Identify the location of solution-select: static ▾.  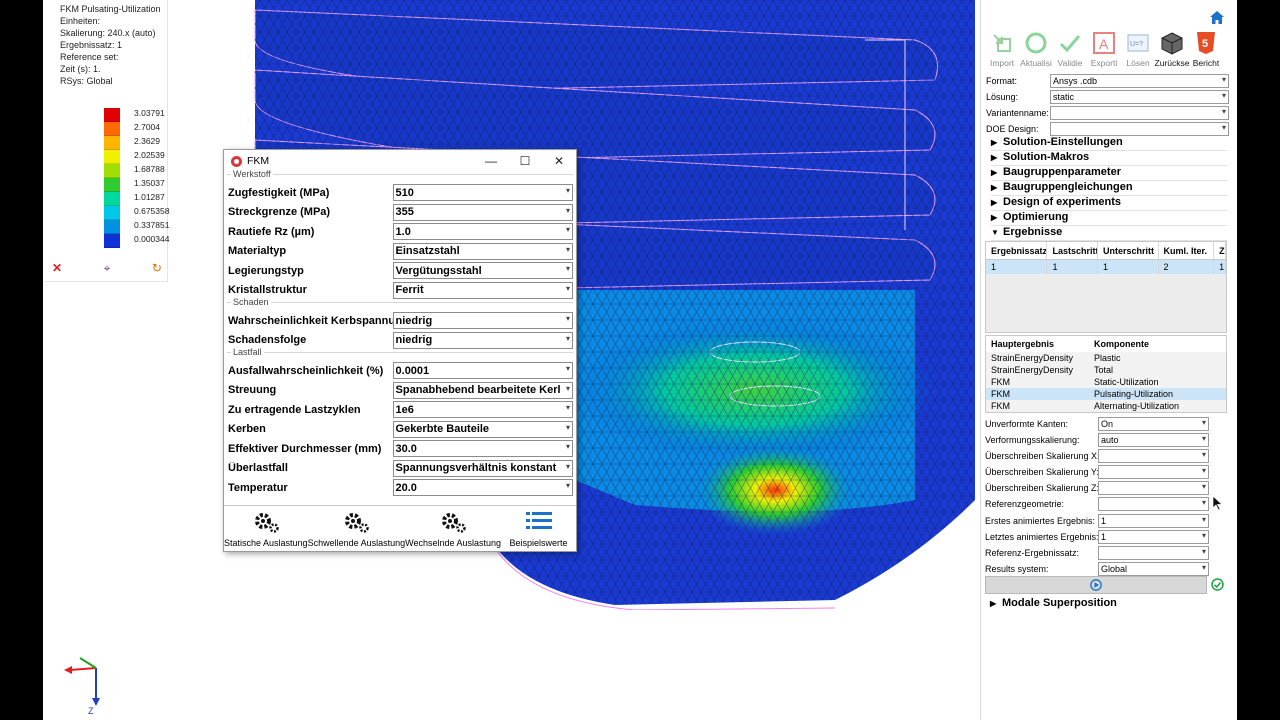
(1139, 96).